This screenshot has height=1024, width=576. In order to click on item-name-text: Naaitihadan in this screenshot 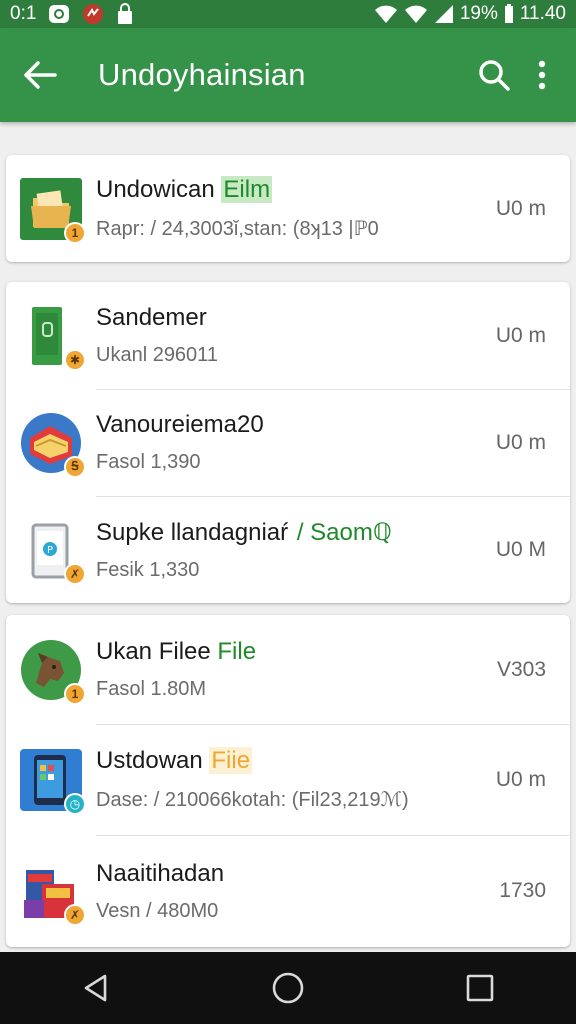, I will do `click(160, 873)`.